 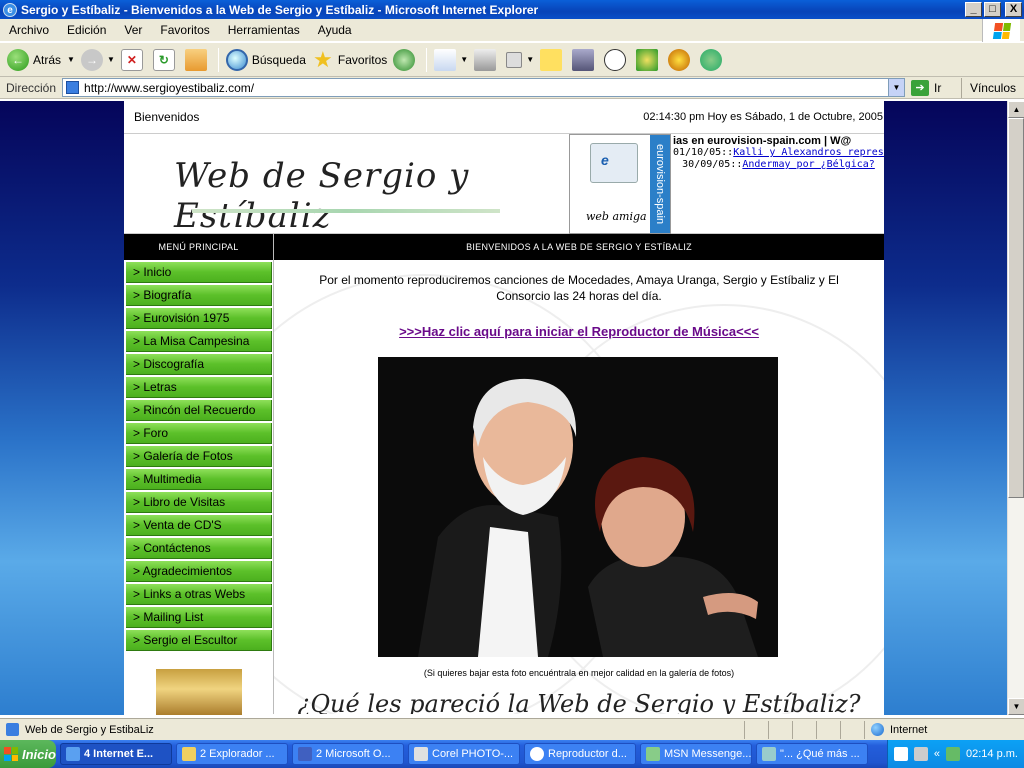 What do you see at coordinates (199, 692) in the screenshot?
I see `promo-image` at bounding box center [199, 692].